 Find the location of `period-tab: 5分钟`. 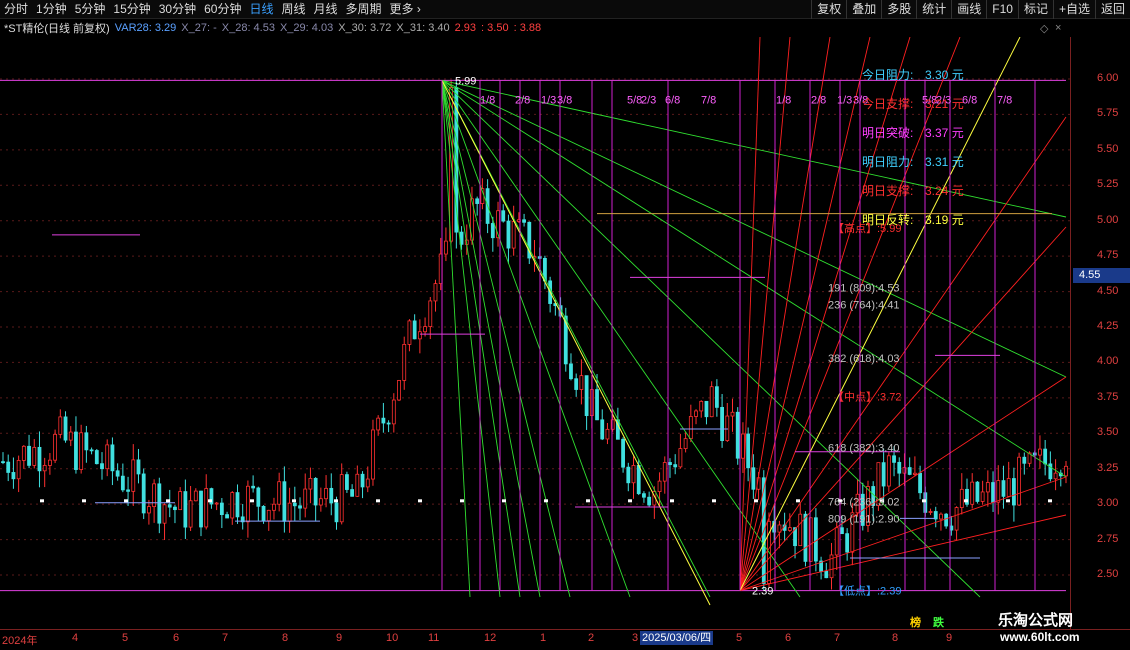

period-tab: 5分钟 is located at coordinates (90, 9).